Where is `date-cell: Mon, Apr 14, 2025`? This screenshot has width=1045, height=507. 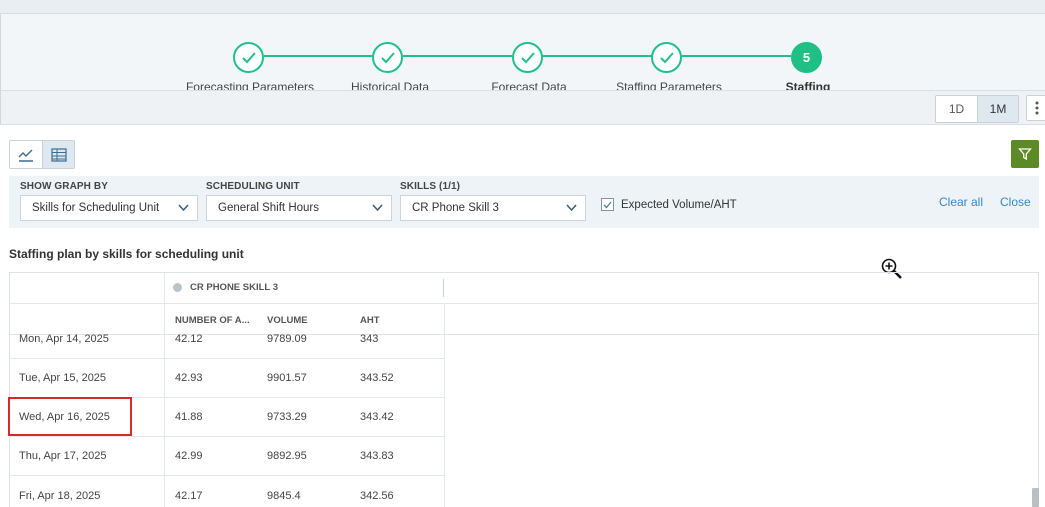 date-cell: Mon, Apr 14, 2025 is located at coordinates (64, 339).